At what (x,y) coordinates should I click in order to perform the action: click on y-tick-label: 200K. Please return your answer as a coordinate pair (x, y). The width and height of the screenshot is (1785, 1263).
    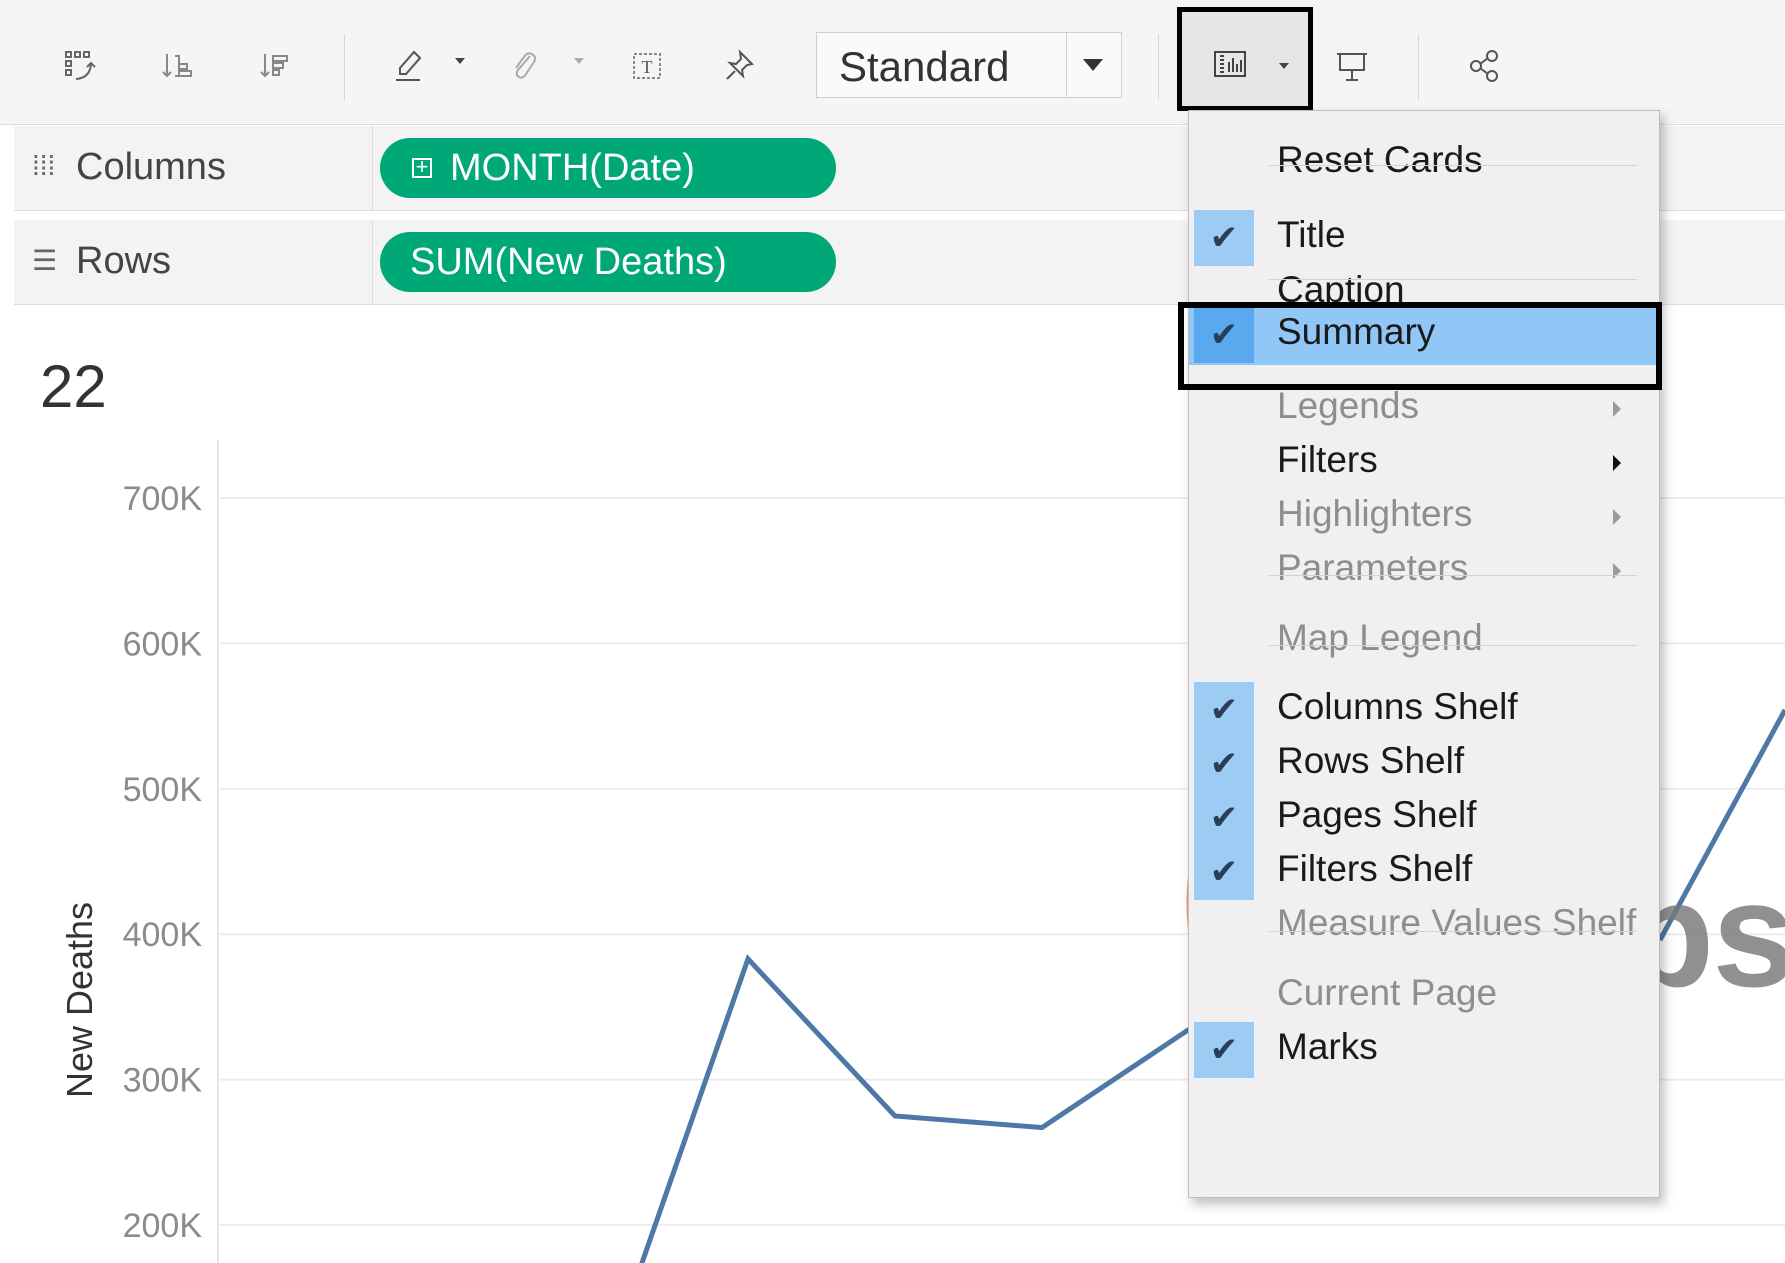
    Looking at the image, I should click on (163, 1226).